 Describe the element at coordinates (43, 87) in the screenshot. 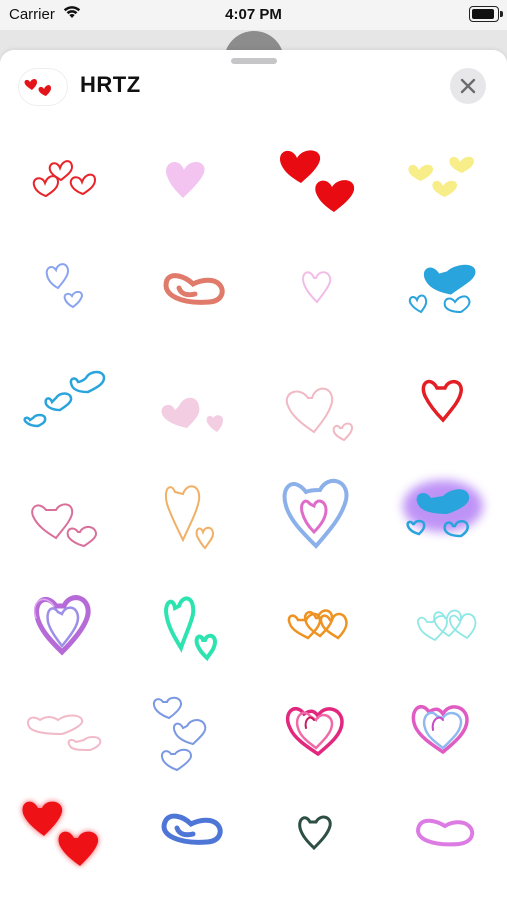

I see `two-red-hearts-icon` at that location.